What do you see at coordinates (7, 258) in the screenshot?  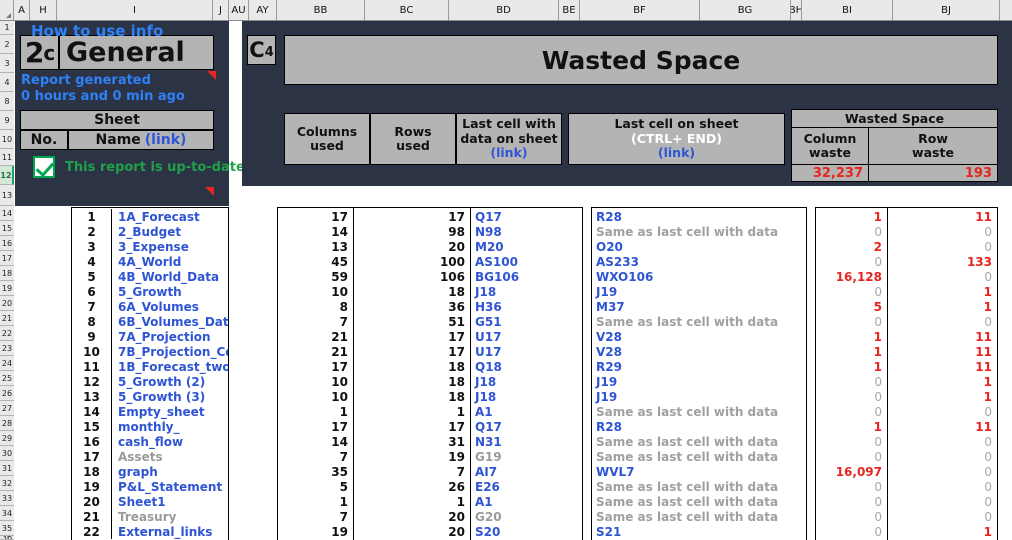 I see `row-header-17: 17` at bounding box center [7, 258].